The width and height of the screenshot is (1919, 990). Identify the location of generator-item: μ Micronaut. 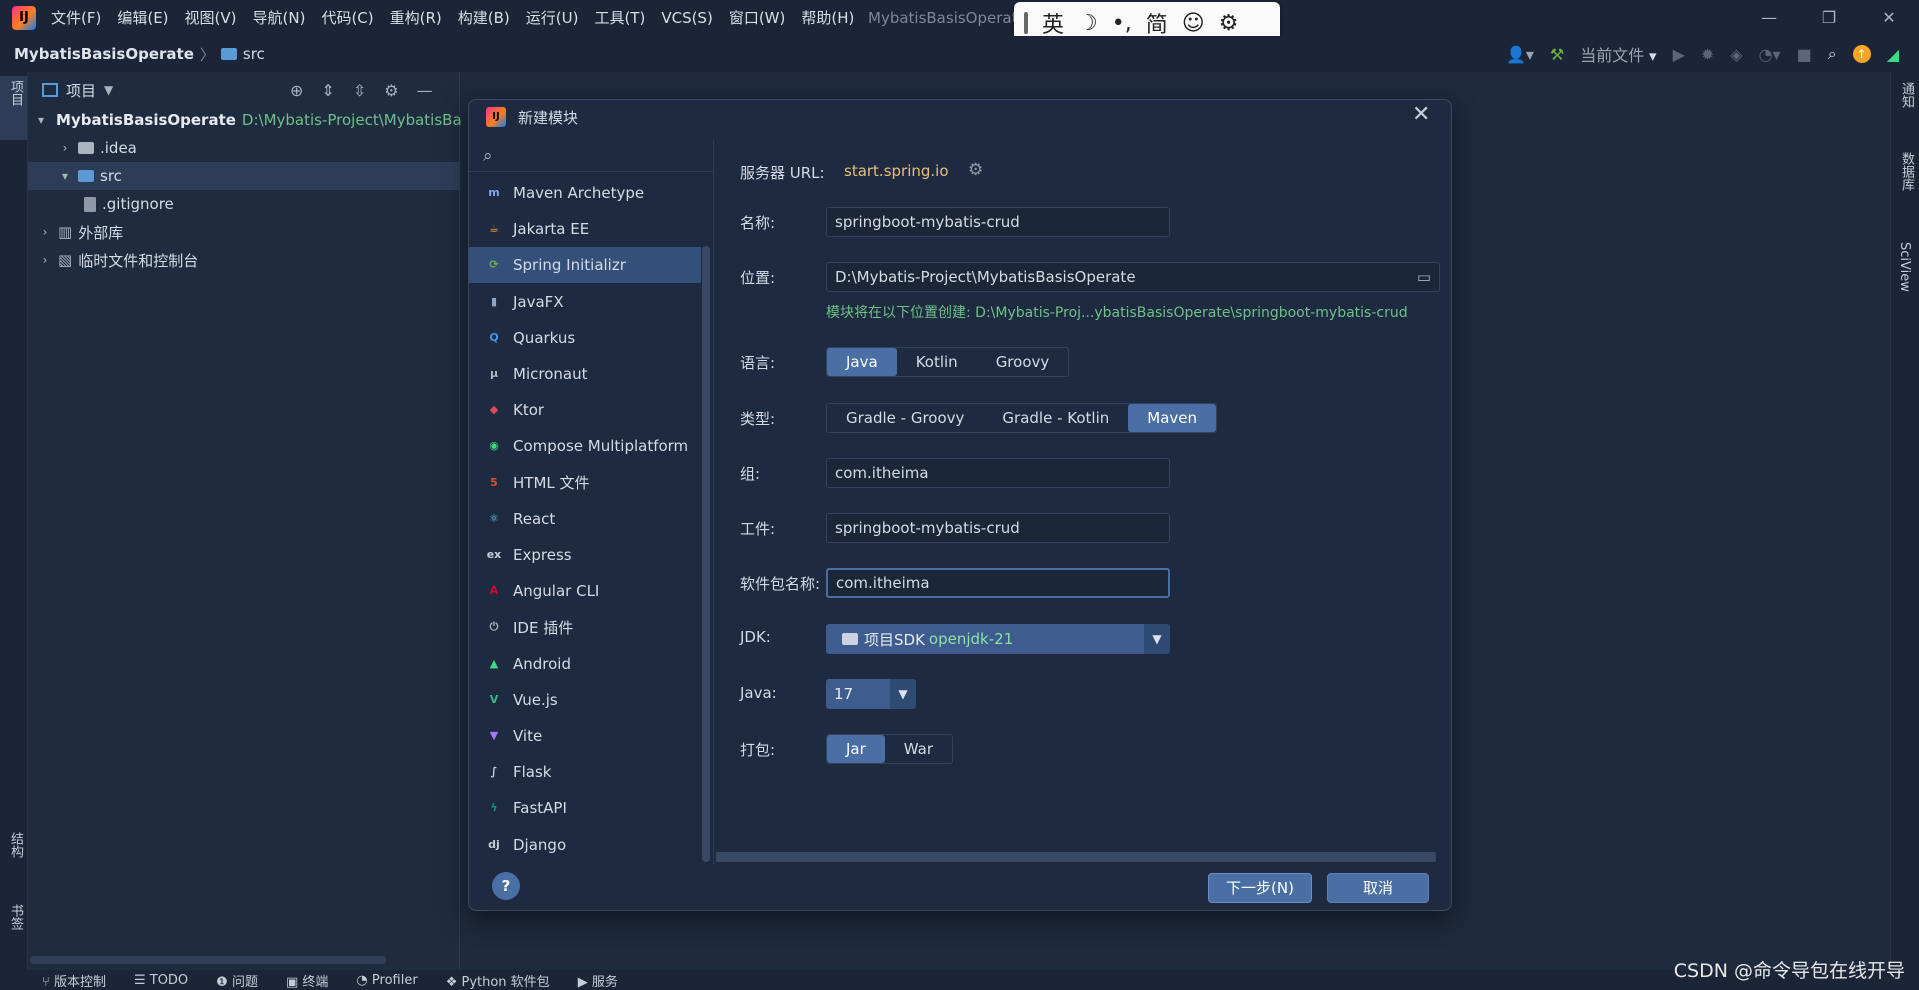
(585, 374).